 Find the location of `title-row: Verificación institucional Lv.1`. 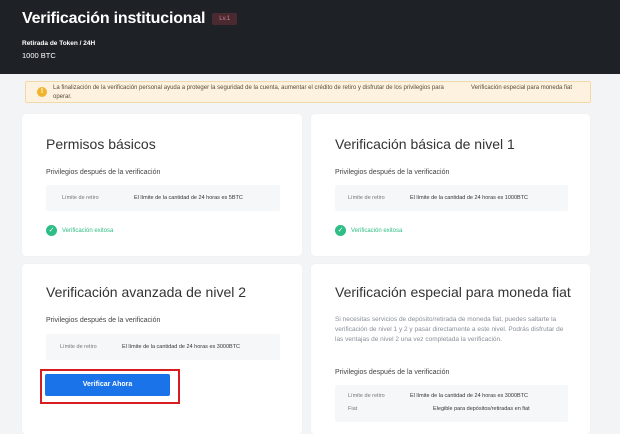

title-row: Verificación institucional Lv.1 is located at coordinates (130, 19).